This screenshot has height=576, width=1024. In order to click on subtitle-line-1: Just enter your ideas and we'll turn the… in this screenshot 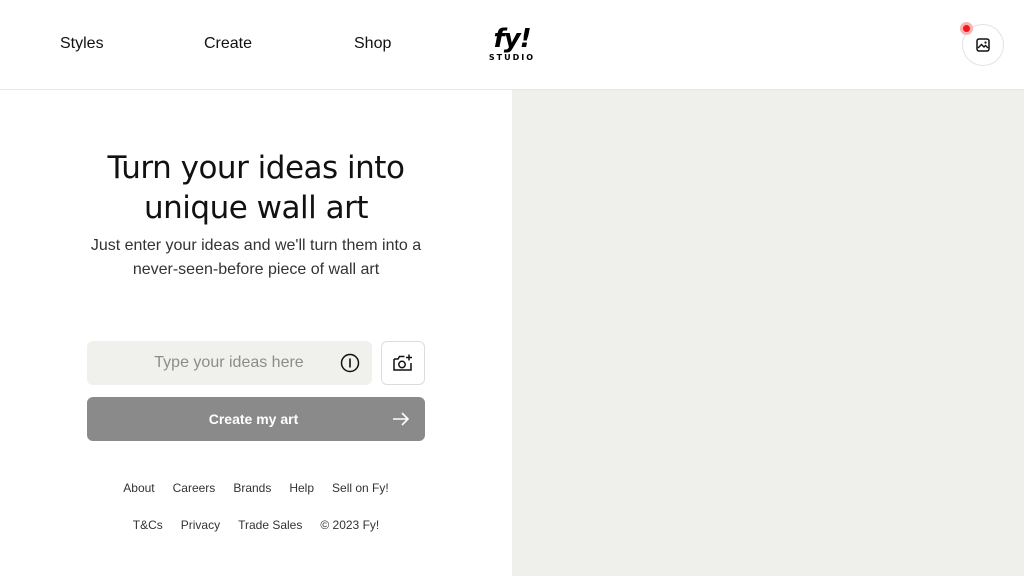, I will do `click(256, 245)`.